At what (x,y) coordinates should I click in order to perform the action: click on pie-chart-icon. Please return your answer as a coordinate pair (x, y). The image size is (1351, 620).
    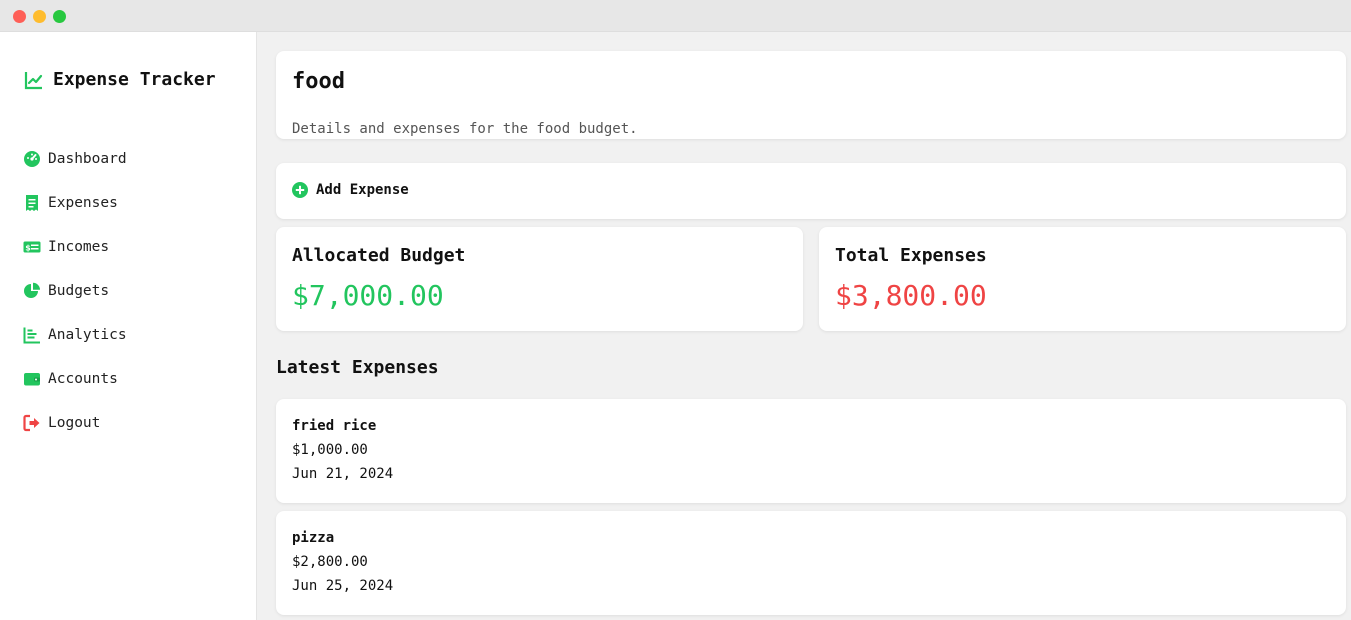
    Looking at the image, I should click on (32, 291).